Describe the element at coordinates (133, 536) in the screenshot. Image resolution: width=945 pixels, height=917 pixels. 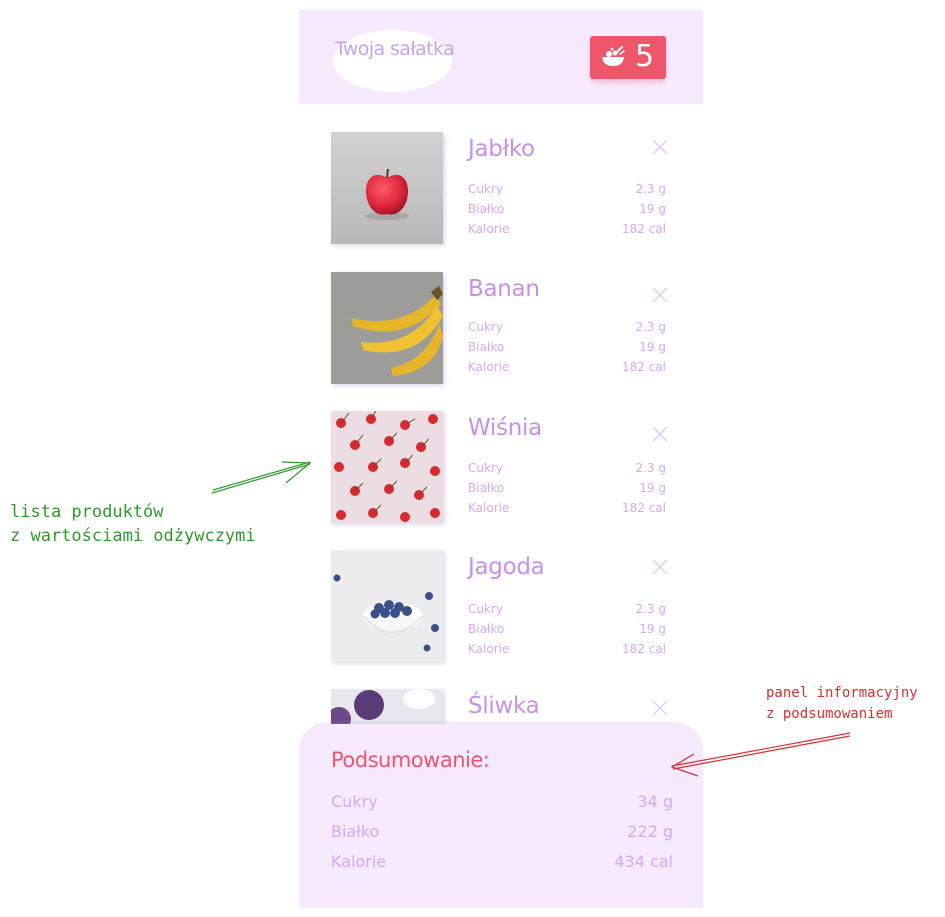
I see `annotation-line: z wartościami odżywczymi` at that location.